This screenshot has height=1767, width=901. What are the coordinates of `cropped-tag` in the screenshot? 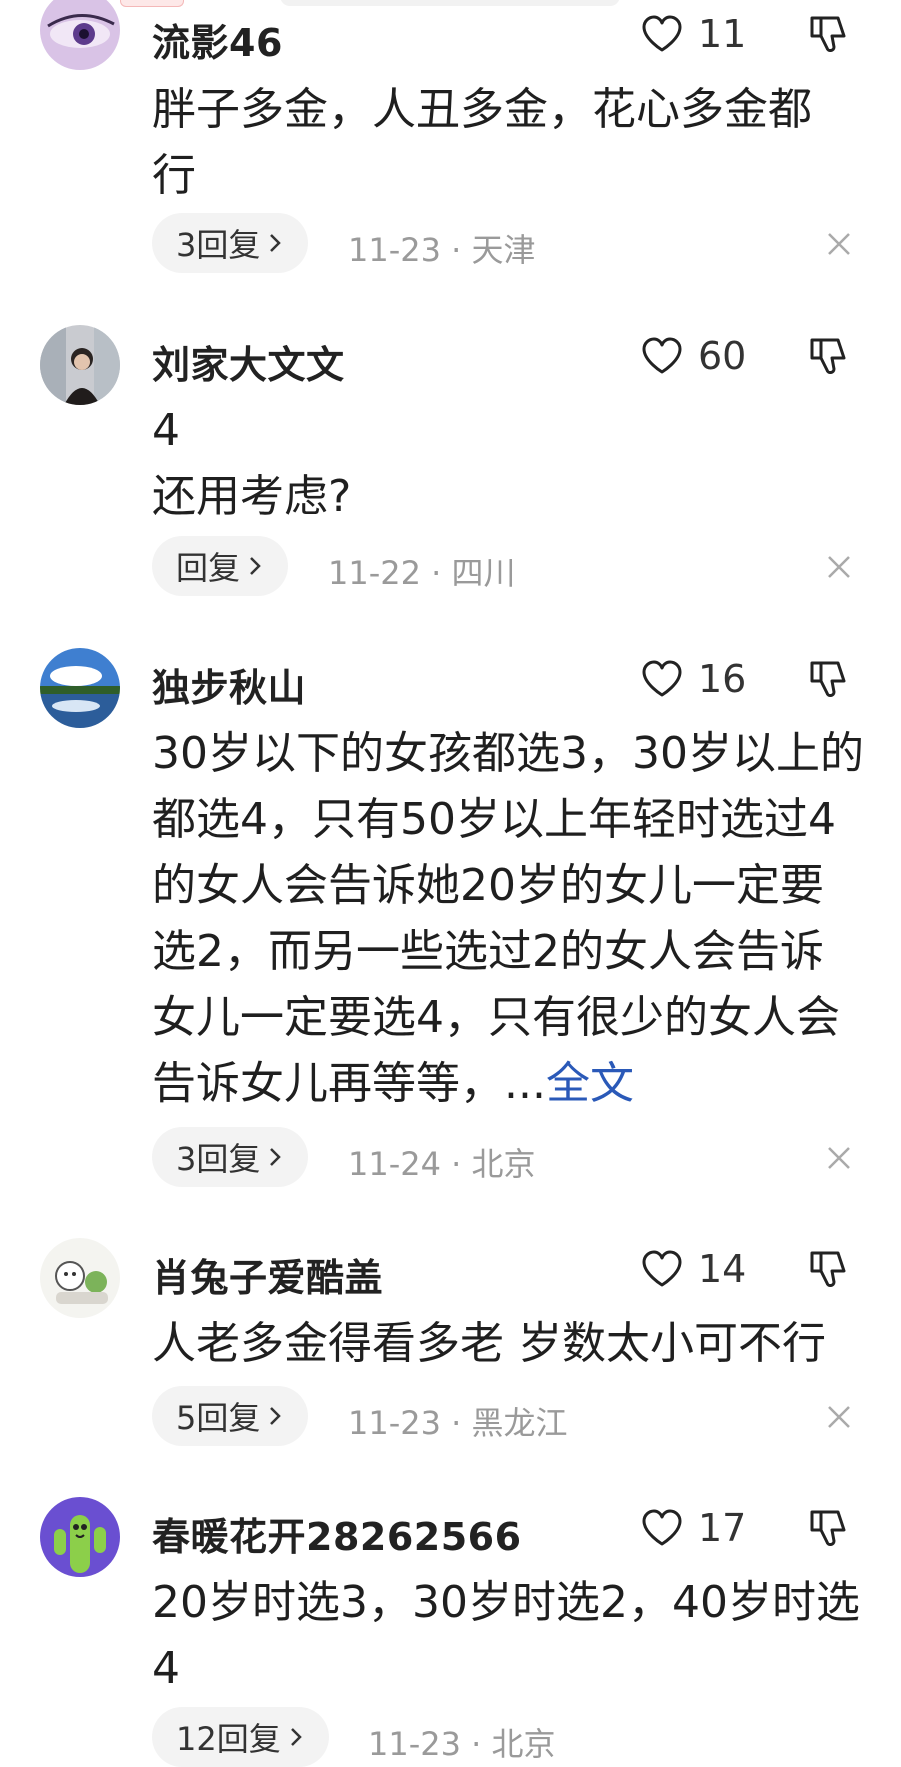 It's located at (152, 3).